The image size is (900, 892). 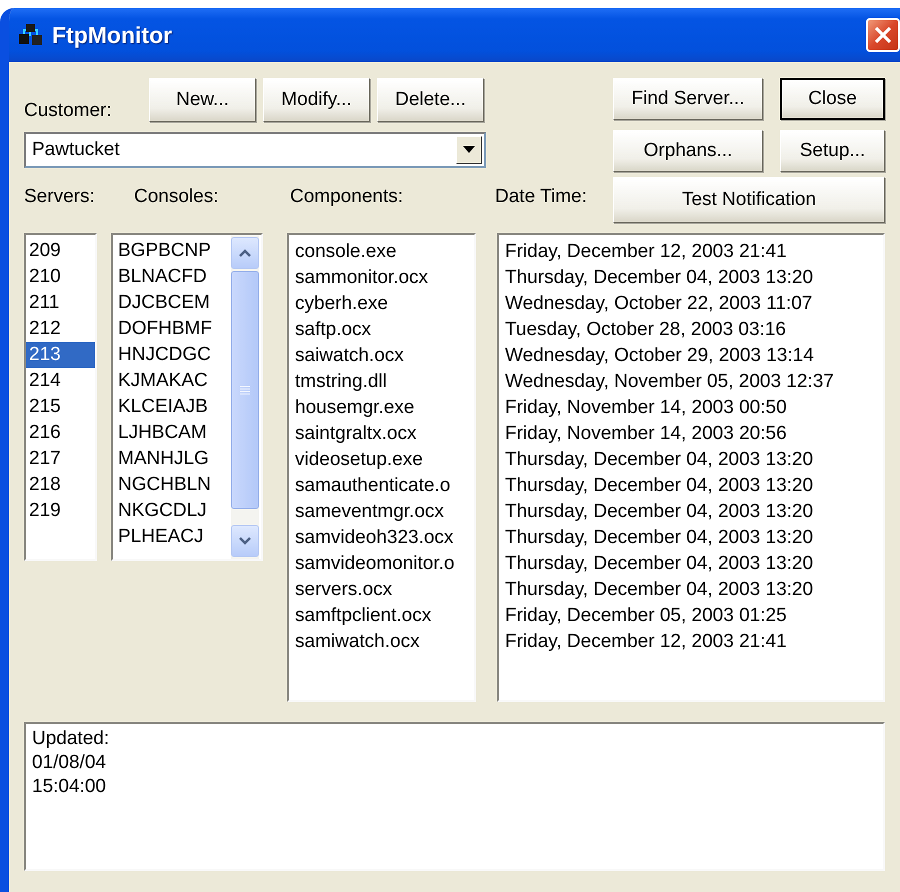 I want to click on list-item: DJCBCEM, so click(x=172, y=303).